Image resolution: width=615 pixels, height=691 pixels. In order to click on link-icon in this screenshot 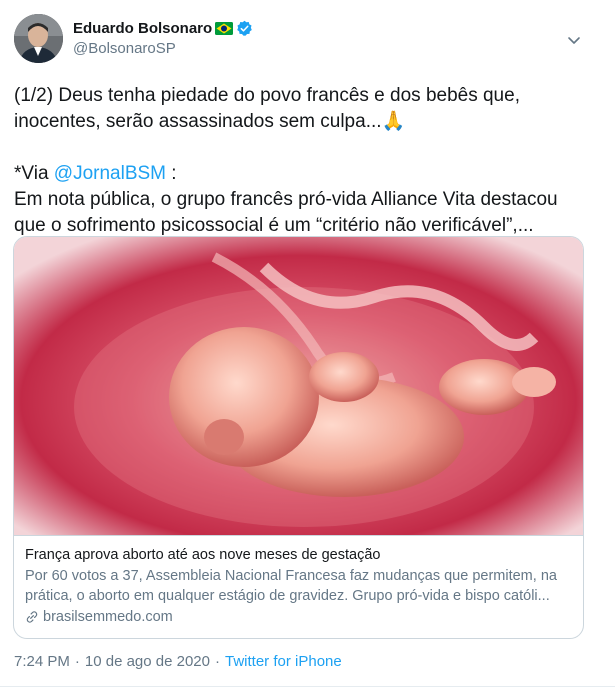, I will do `click(32, 617)`.